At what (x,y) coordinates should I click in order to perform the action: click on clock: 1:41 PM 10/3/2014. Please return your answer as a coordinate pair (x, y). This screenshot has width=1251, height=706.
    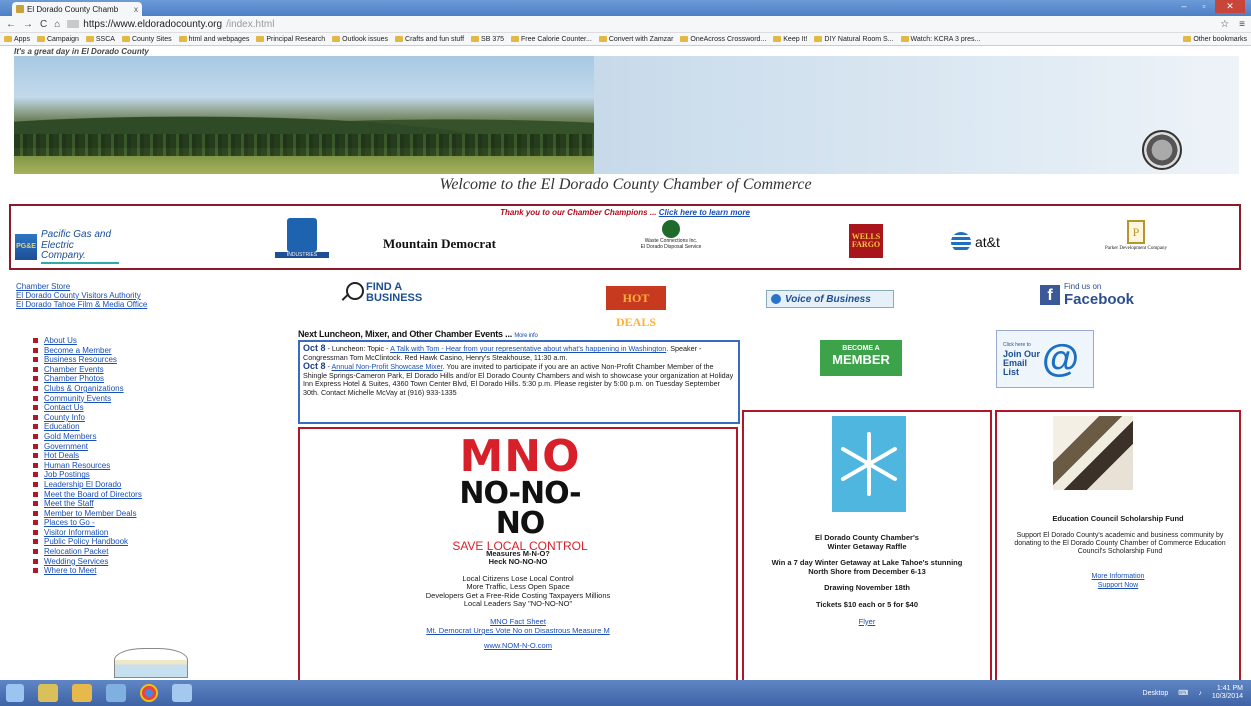
    Looking at the image, I should click on (1227, 693).